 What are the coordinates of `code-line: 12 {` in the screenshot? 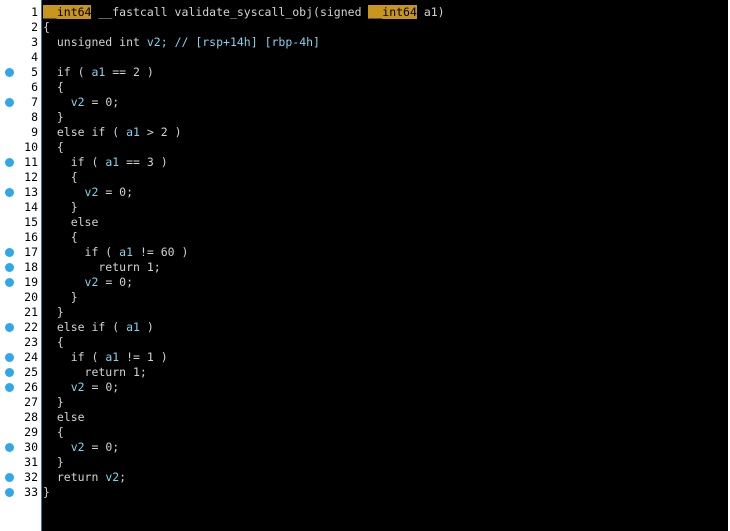 It's located at (363, 177).